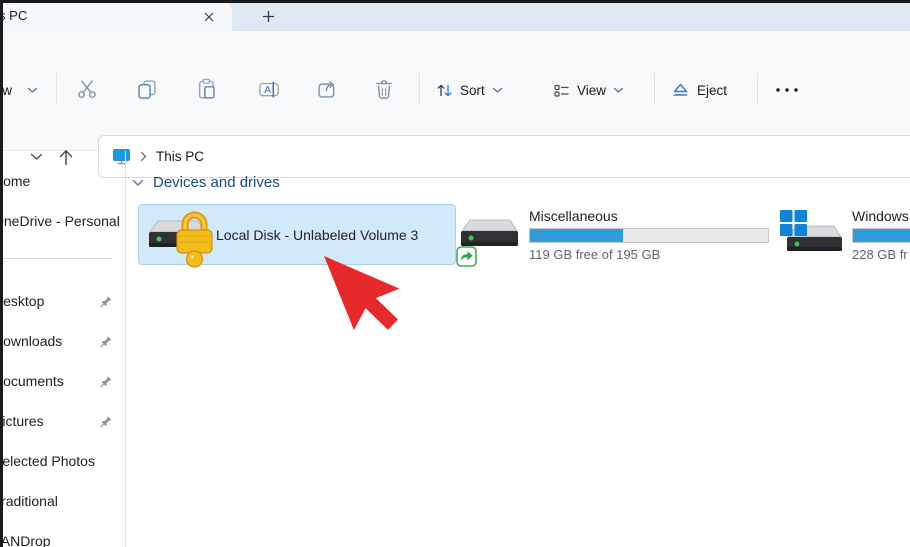  I want to click on annotation-arrow, so click(362, 293).